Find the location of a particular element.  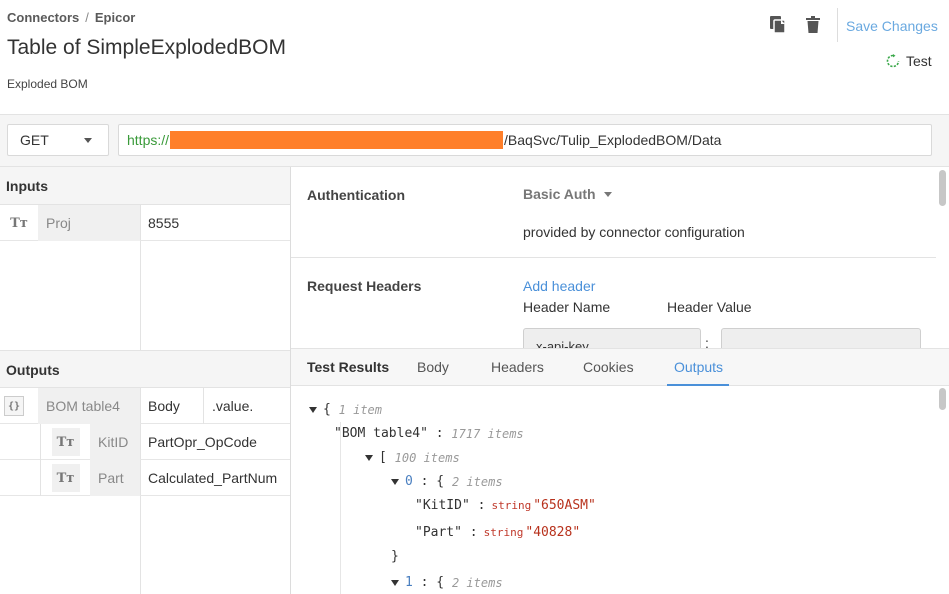

request-headers-label: Request Headers is located at coordinates (364, 286).